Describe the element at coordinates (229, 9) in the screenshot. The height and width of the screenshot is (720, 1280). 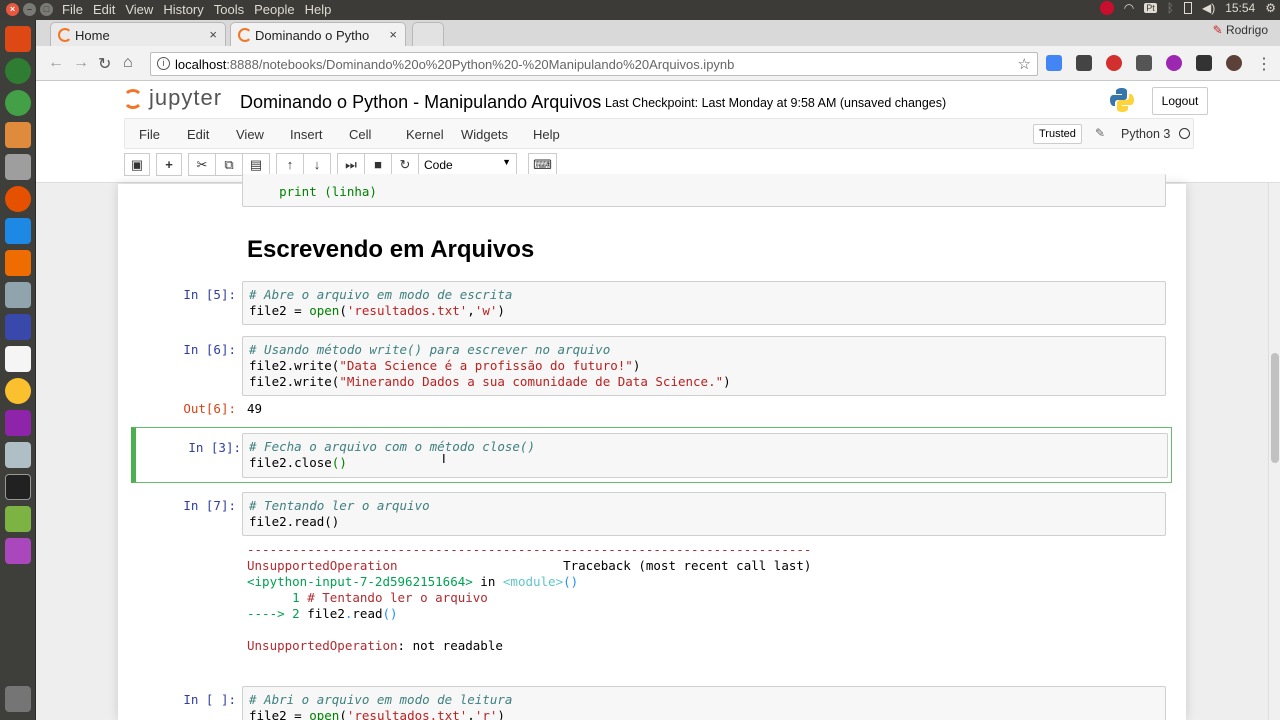
I see `os-menu-tools: Tools` at that location.